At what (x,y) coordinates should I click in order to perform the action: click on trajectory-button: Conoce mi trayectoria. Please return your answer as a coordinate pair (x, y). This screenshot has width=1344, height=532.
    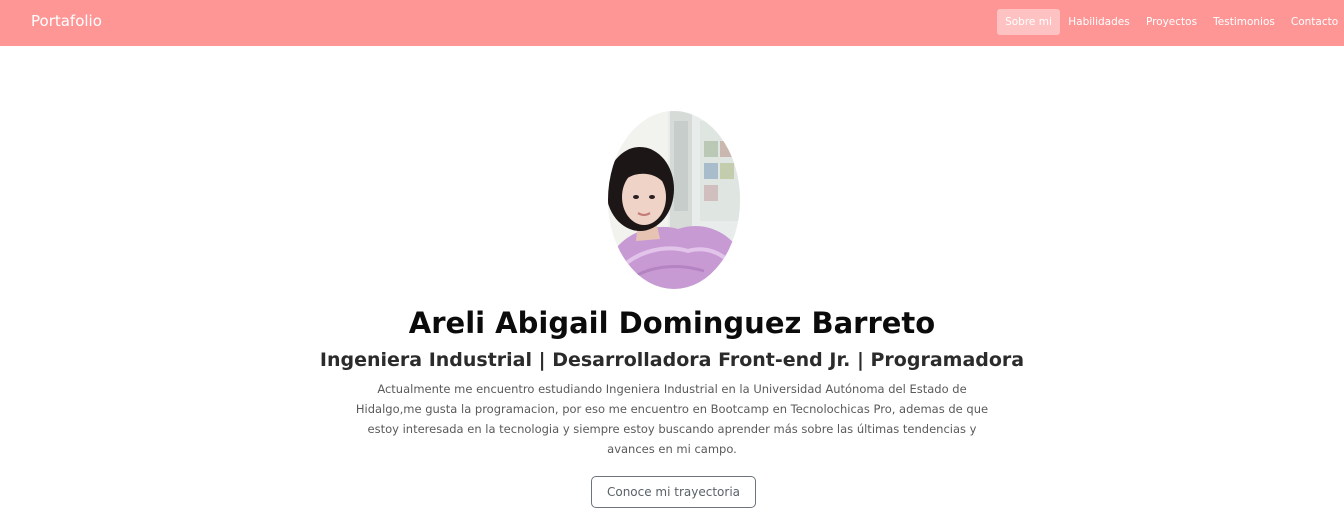
    Looking at the image, I should click on (673, 492).